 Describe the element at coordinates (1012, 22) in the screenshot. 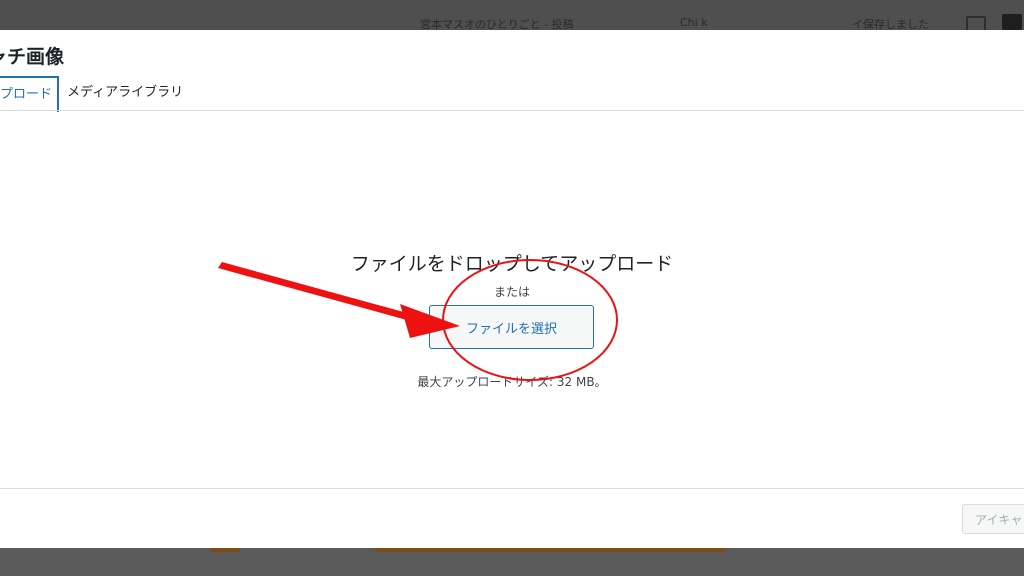

I see `background-options-icon` at that location.